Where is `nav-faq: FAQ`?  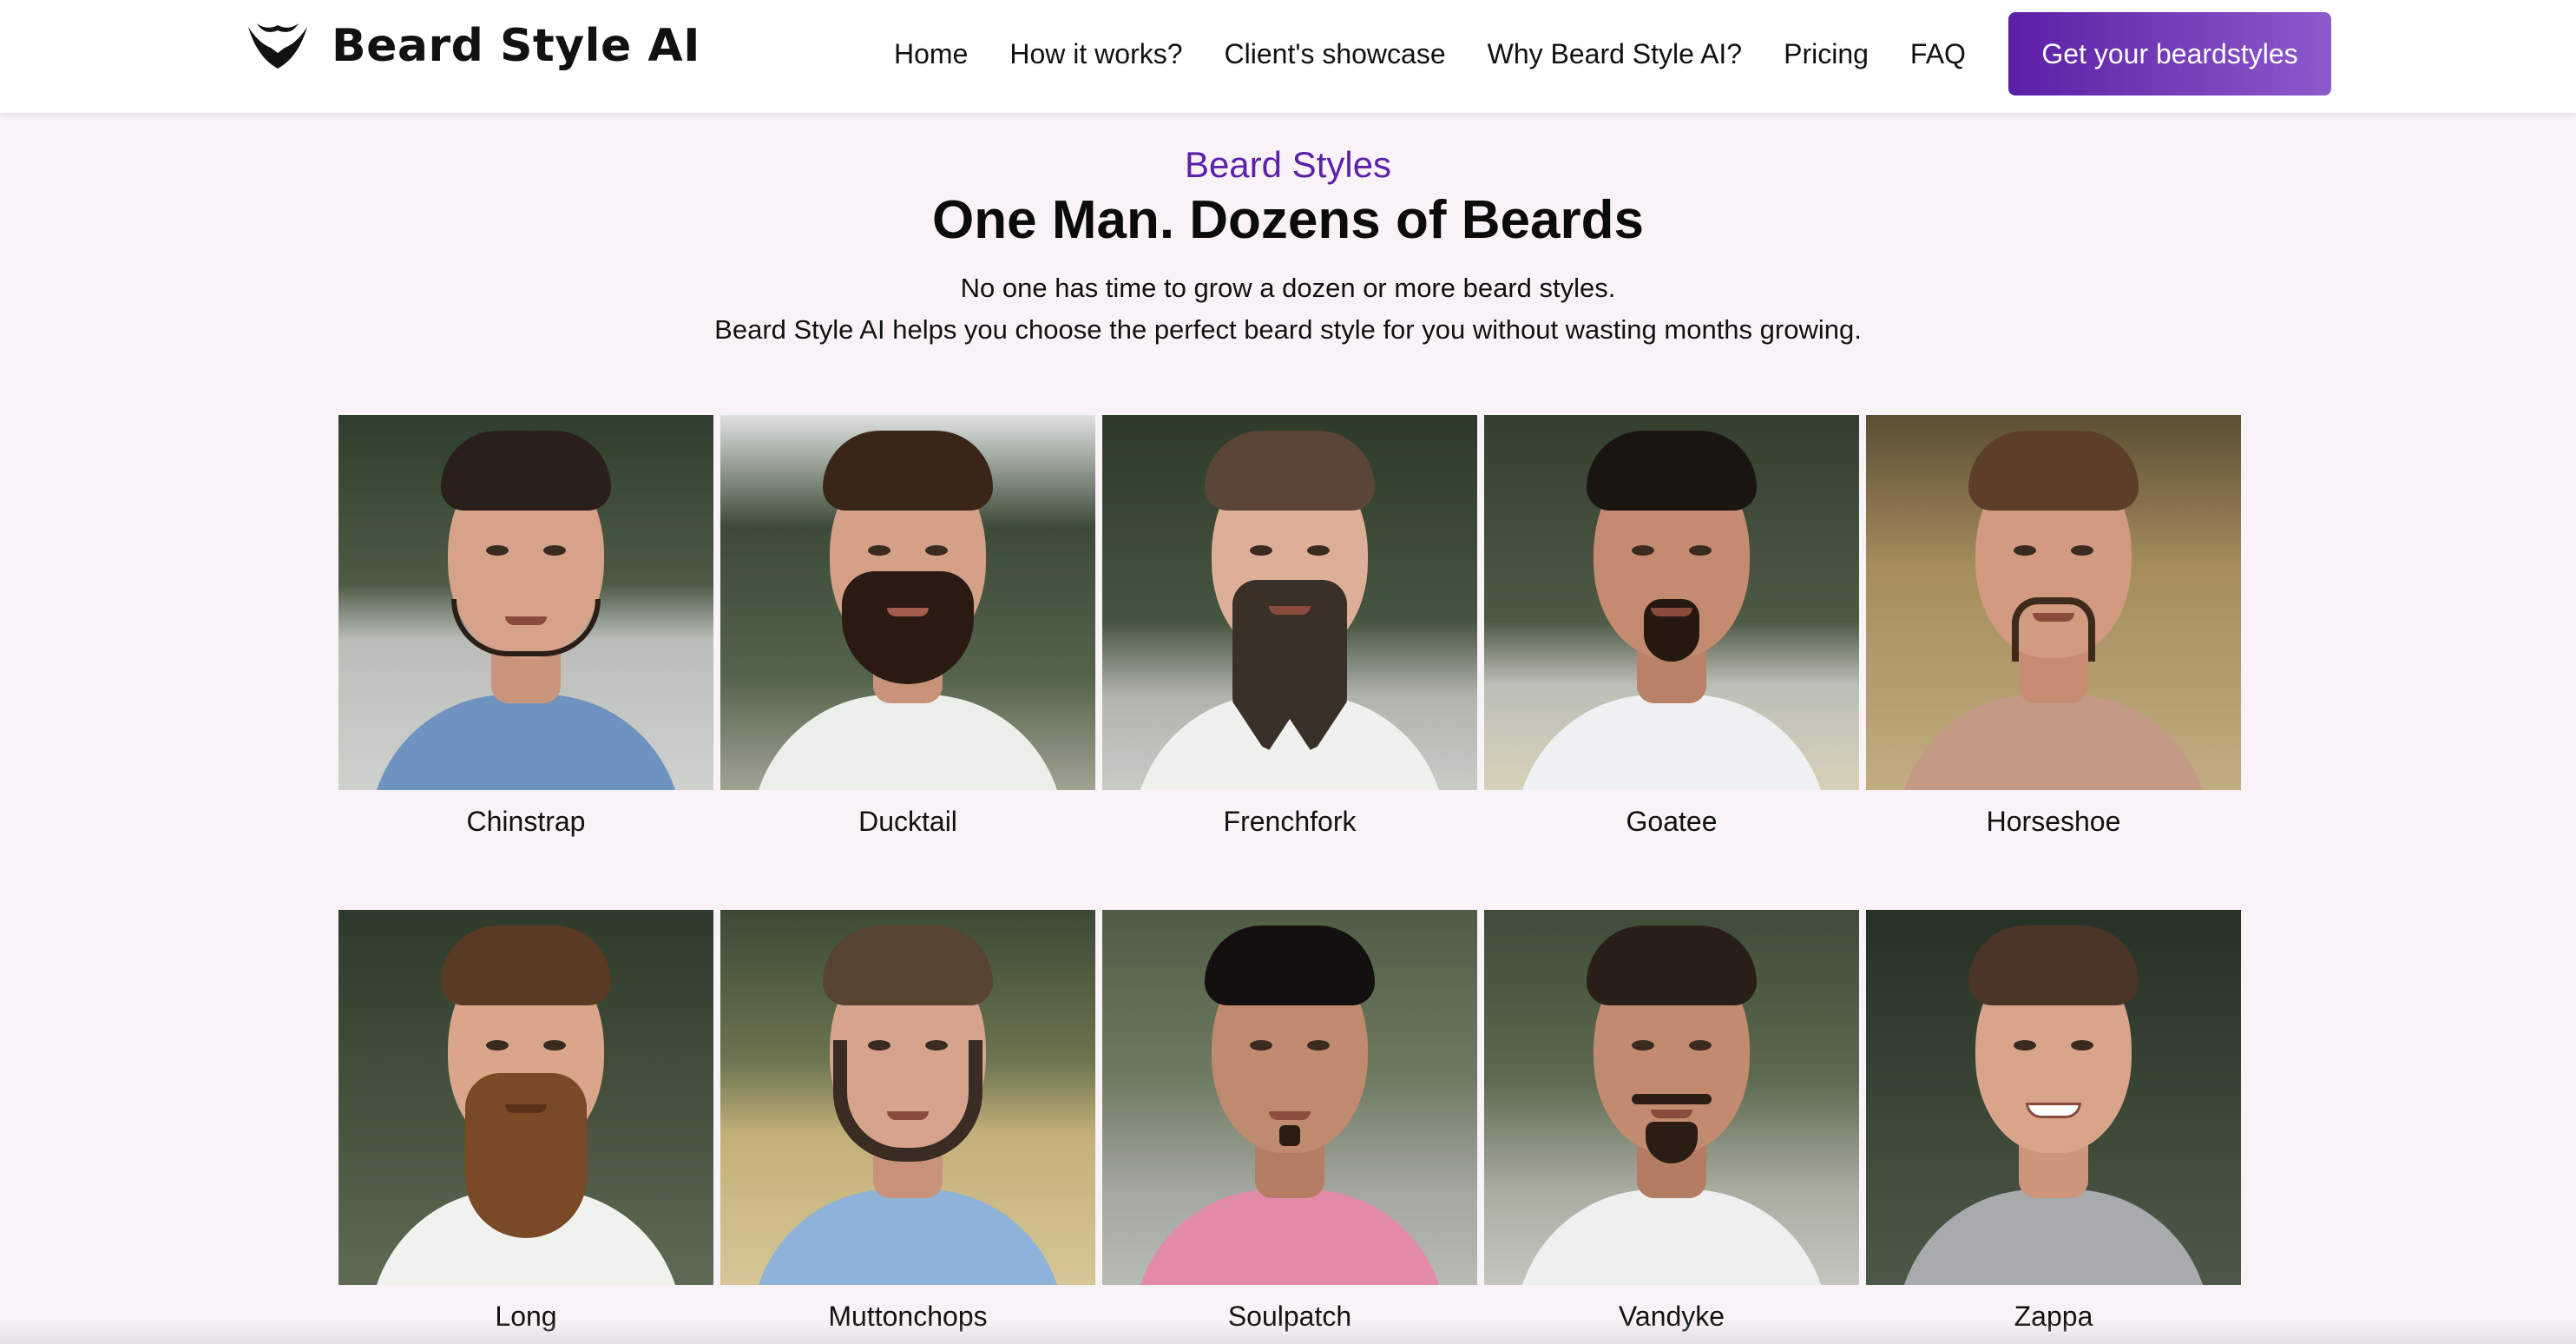
nav-faq: FAQ is located at coordinates (1938, 54).